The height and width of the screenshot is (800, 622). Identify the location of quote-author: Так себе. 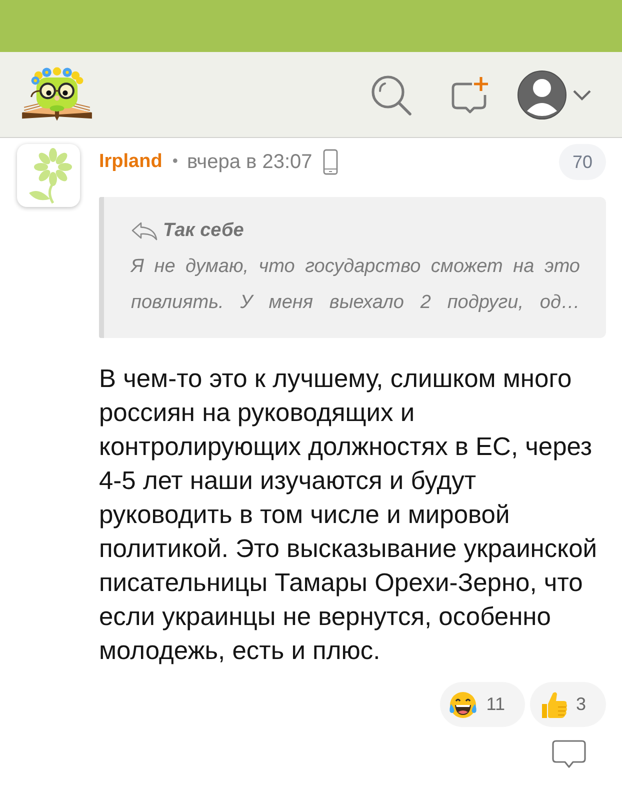
(203, 231).